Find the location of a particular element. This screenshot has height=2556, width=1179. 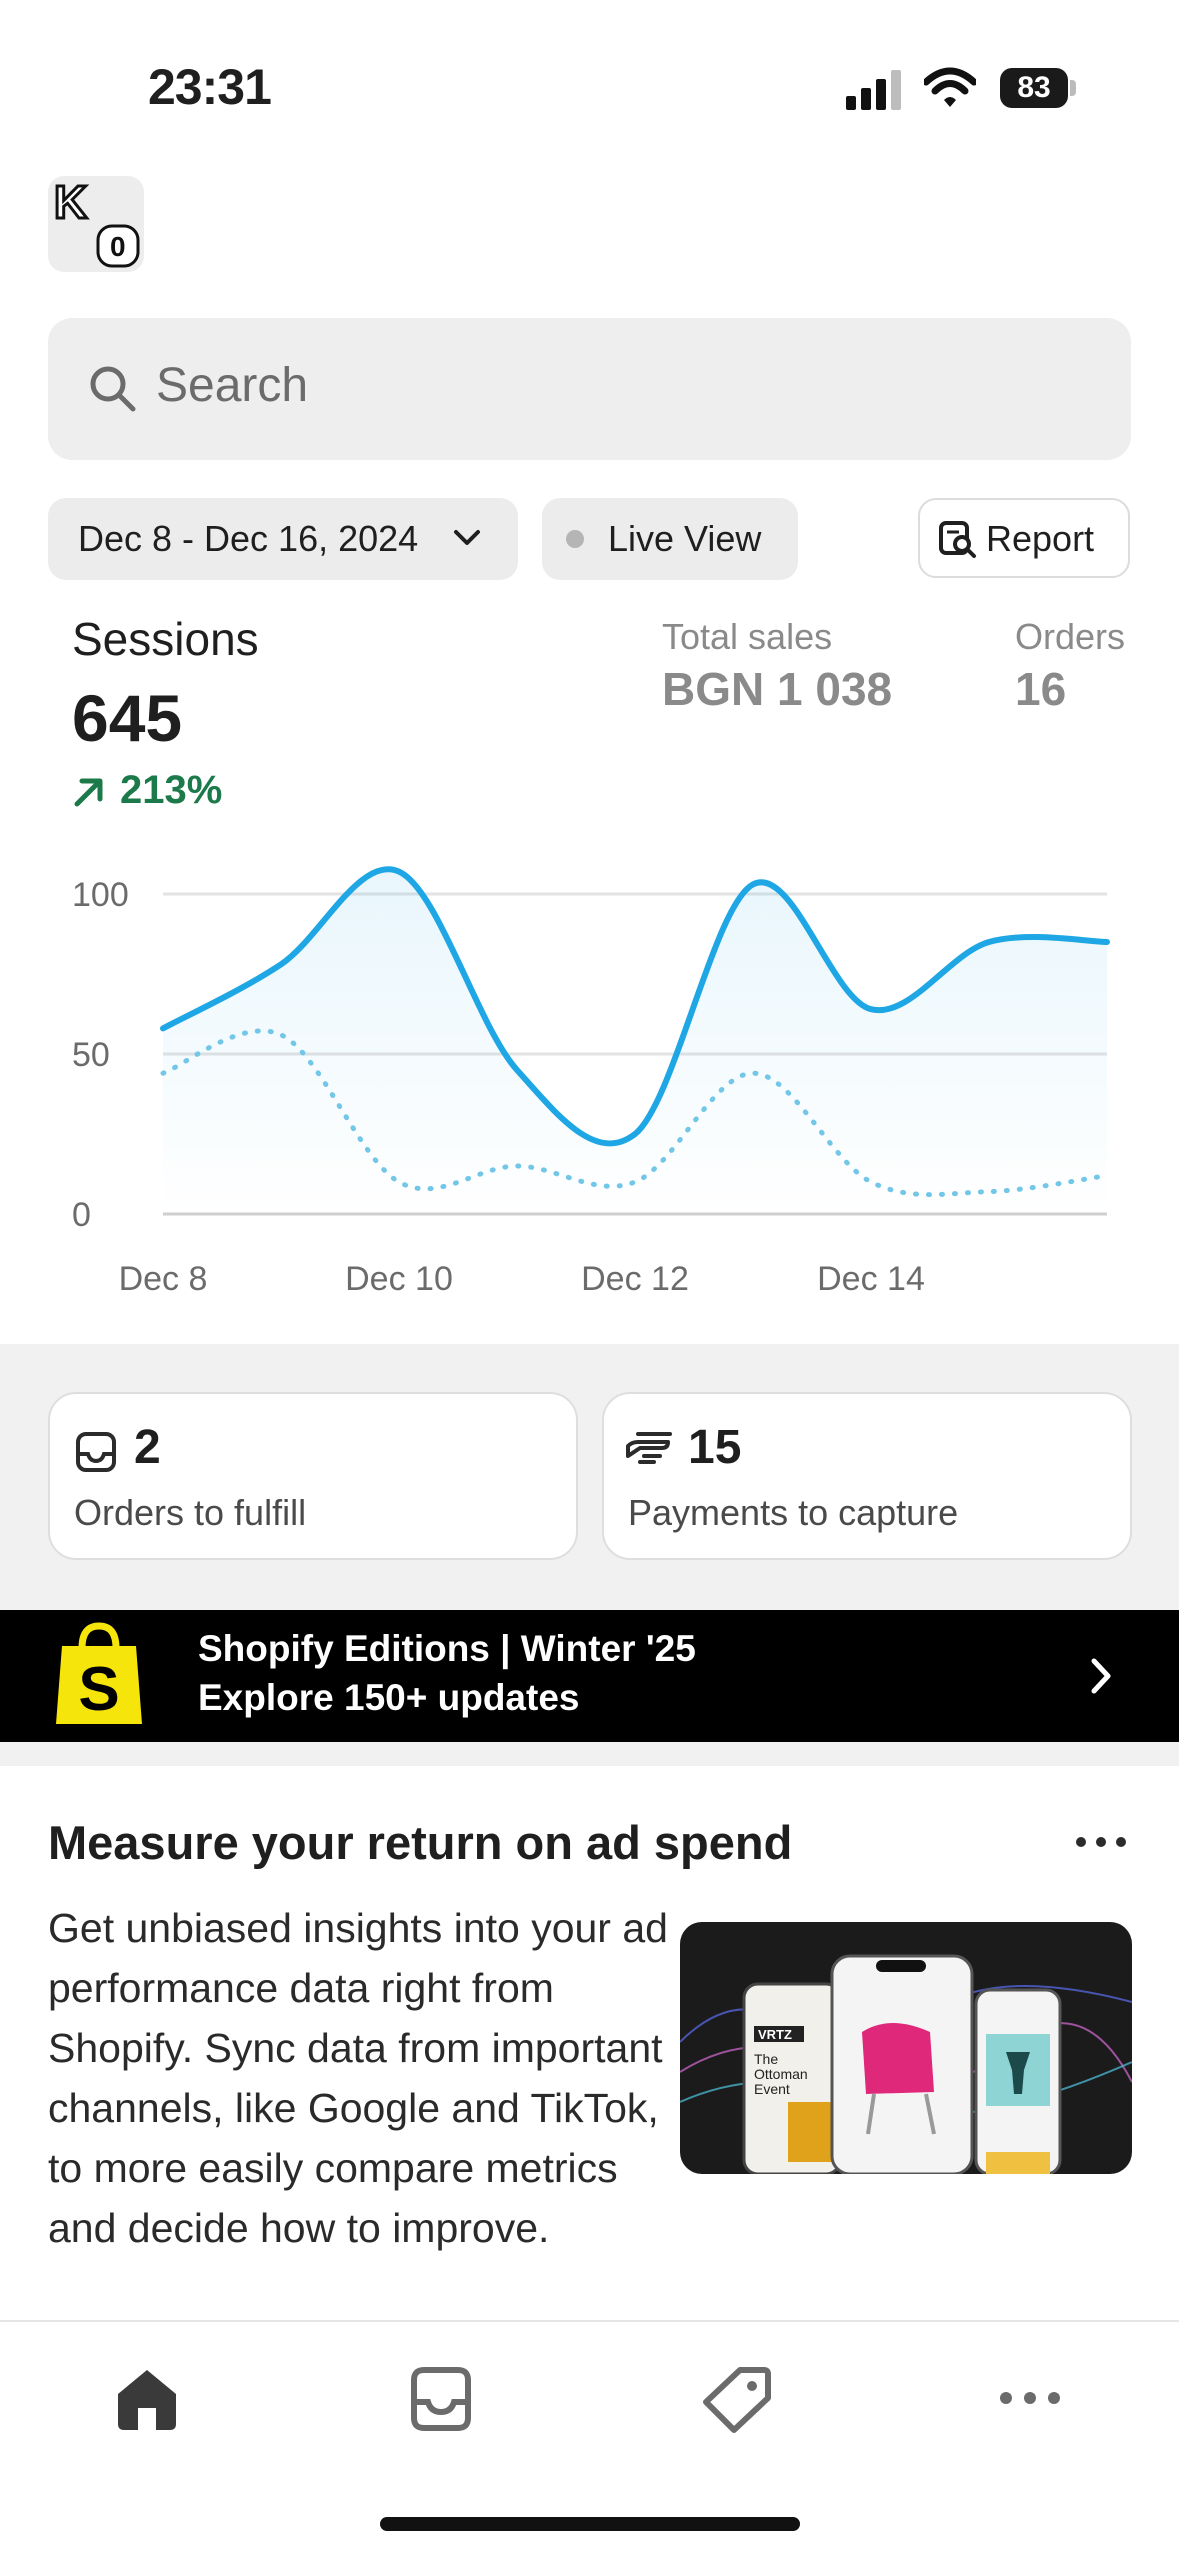

signal-icon is located at coordinates (873, 90).